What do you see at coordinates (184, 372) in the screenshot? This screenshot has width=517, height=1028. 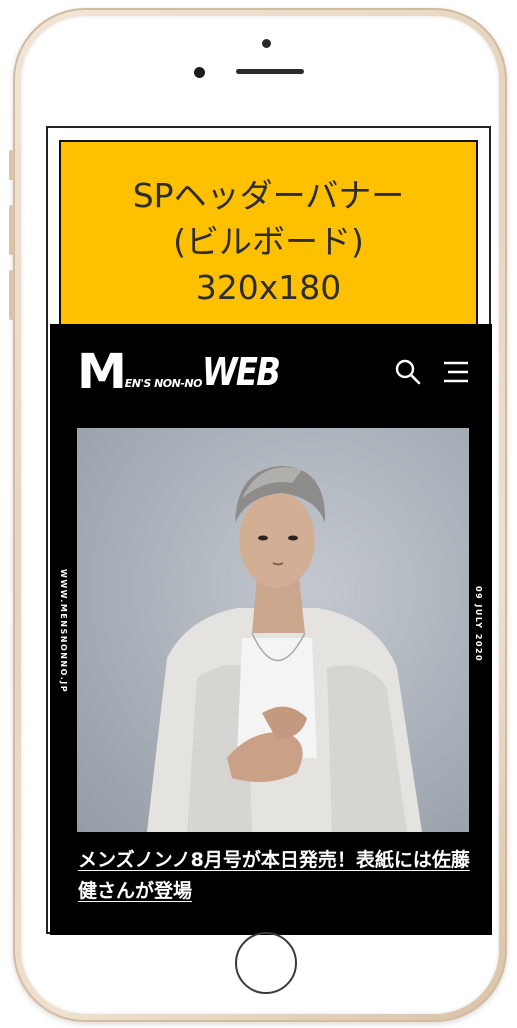 I see `site-logo: M EN'S NON-NO WEB` at bounding box center [184, 372].